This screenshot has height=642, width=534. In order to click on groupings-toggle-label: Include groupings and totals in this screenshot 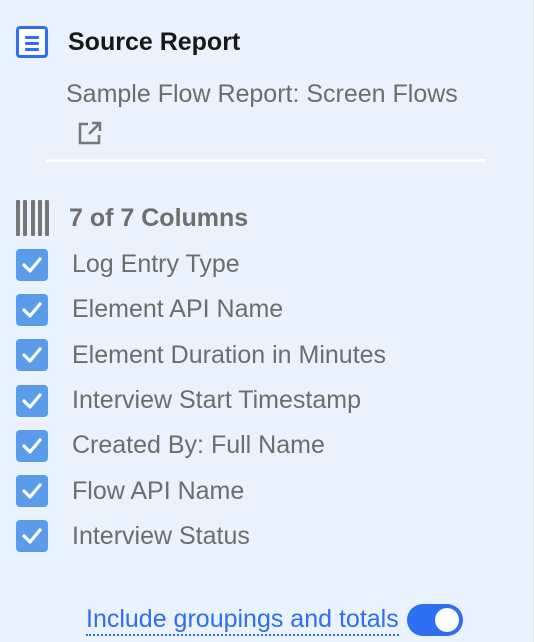, I will do `click(242, 620)`.